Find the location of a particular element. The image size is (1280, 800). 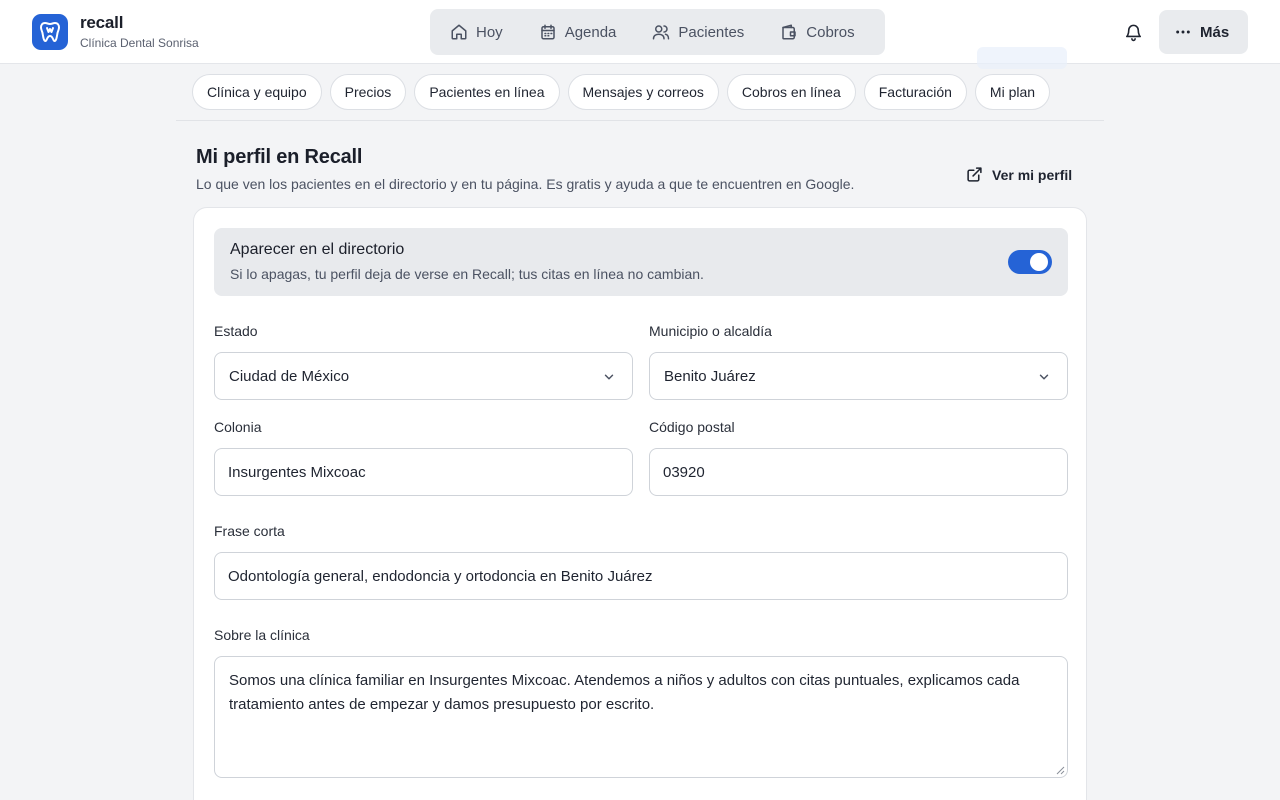

nav-item-pacientes: Pacientes is located at coordinates (698, 32).